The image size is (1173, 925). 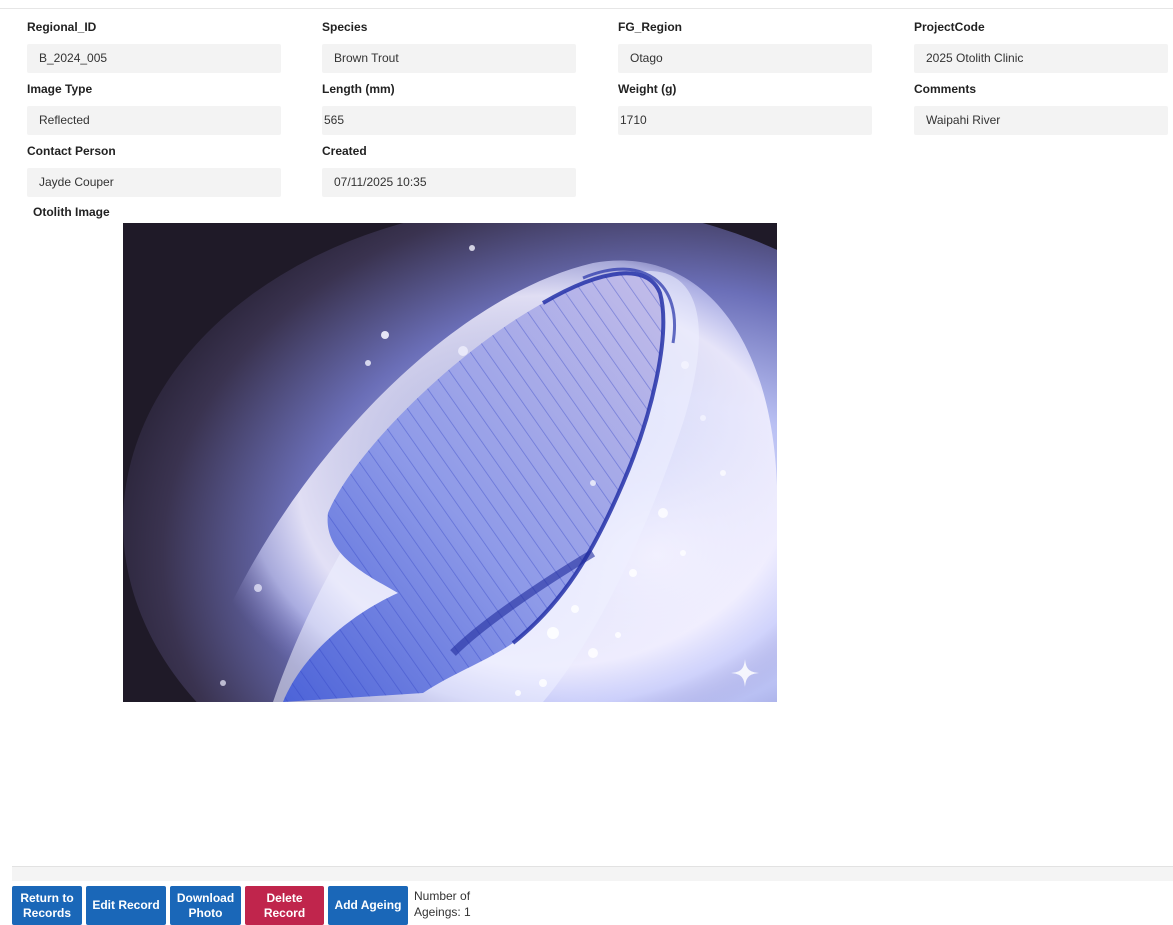 What do you see at coordinates (1041, 120) in the screenshot?
I see `comments-value: Waipahi River` at bounding box center [1041, 120].